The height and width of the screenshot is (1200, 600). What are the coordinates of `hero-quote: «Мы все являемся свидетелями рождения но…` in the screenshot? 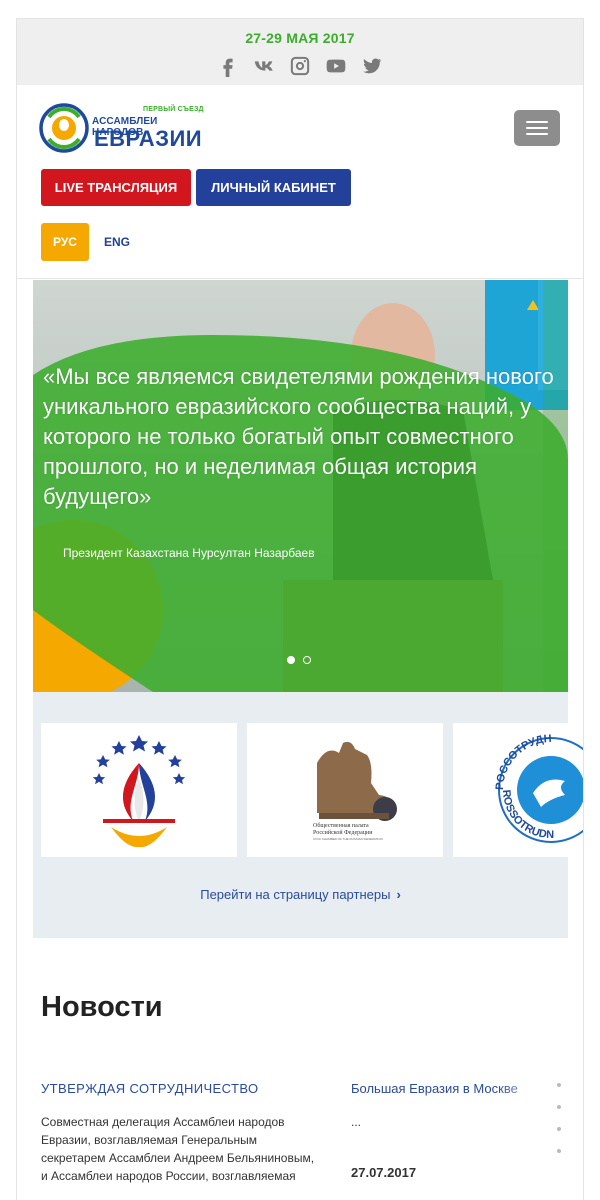 It's located at (298, 436).